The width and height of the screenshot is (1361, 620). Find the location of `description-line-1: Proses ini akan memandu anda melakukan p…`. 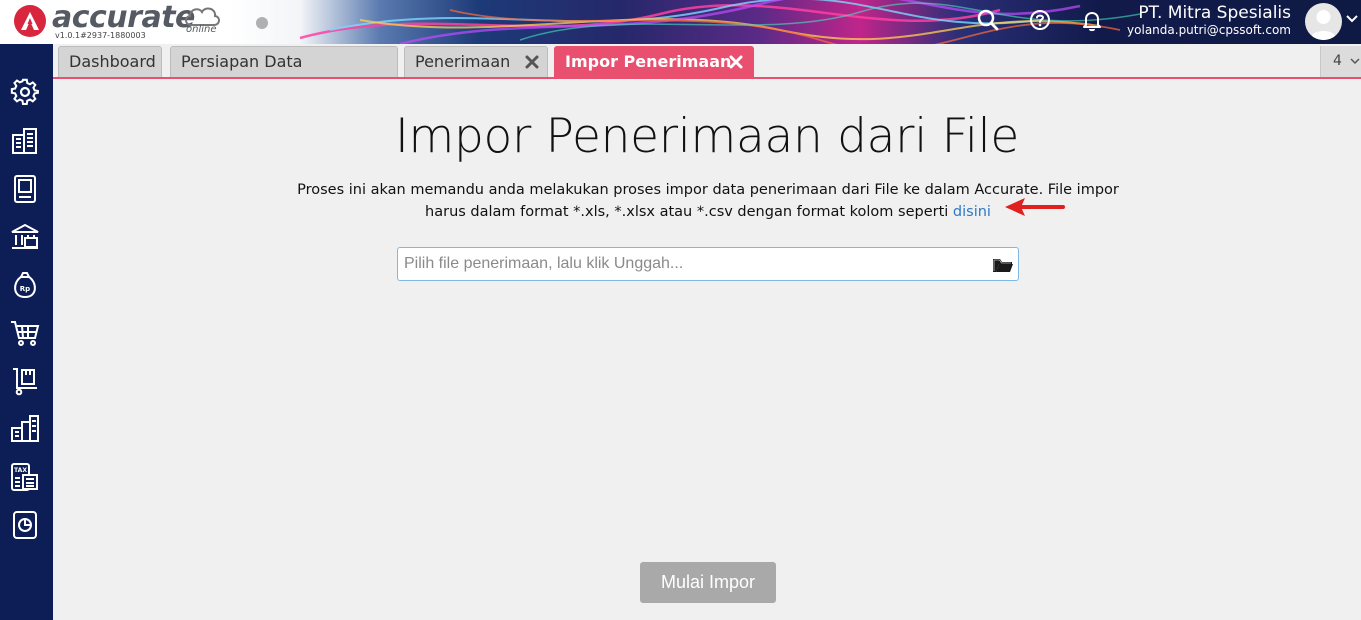

description-line-1: Proses ini akan memandu anda melakukan p… is located at coordinates (708, 190).